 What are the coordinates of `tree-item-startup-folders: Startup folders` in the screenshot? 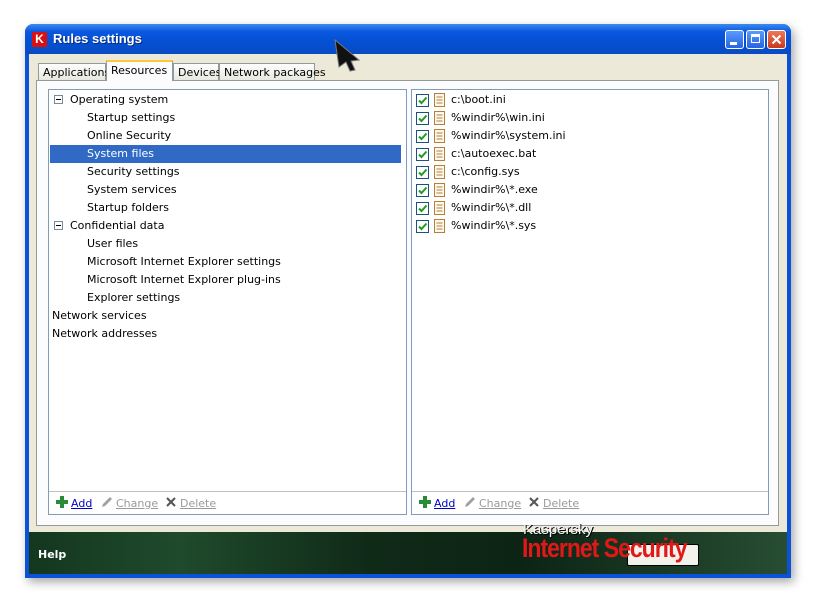 It's located at (227, 208).